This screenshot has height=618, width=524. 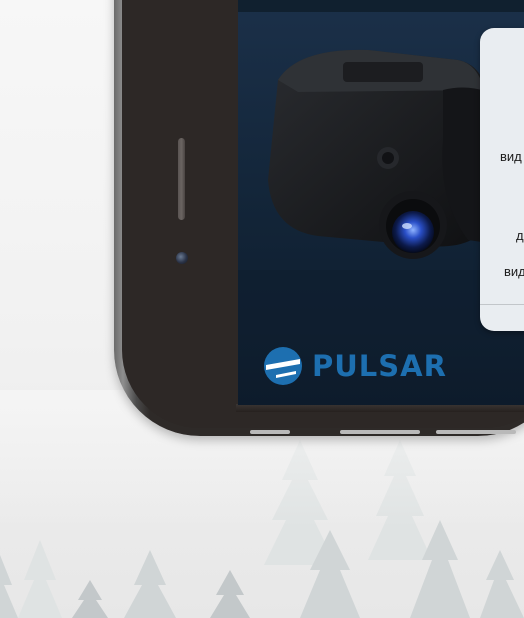 I want to click on phone-bottom-bezel, so click(x=380, y=408).